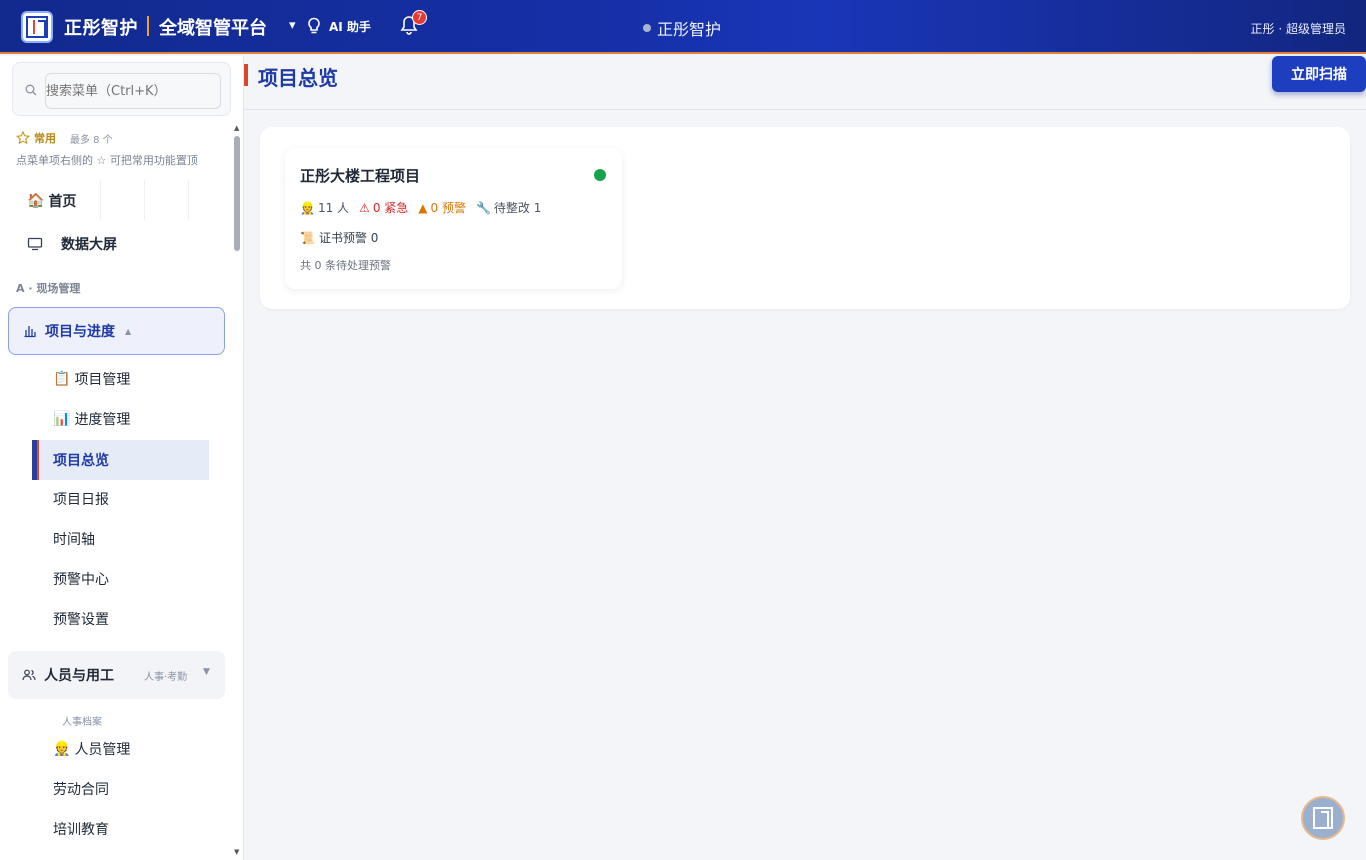  I want to click on stat-rectify: 🔧 待整改 1, so click(508, 207).